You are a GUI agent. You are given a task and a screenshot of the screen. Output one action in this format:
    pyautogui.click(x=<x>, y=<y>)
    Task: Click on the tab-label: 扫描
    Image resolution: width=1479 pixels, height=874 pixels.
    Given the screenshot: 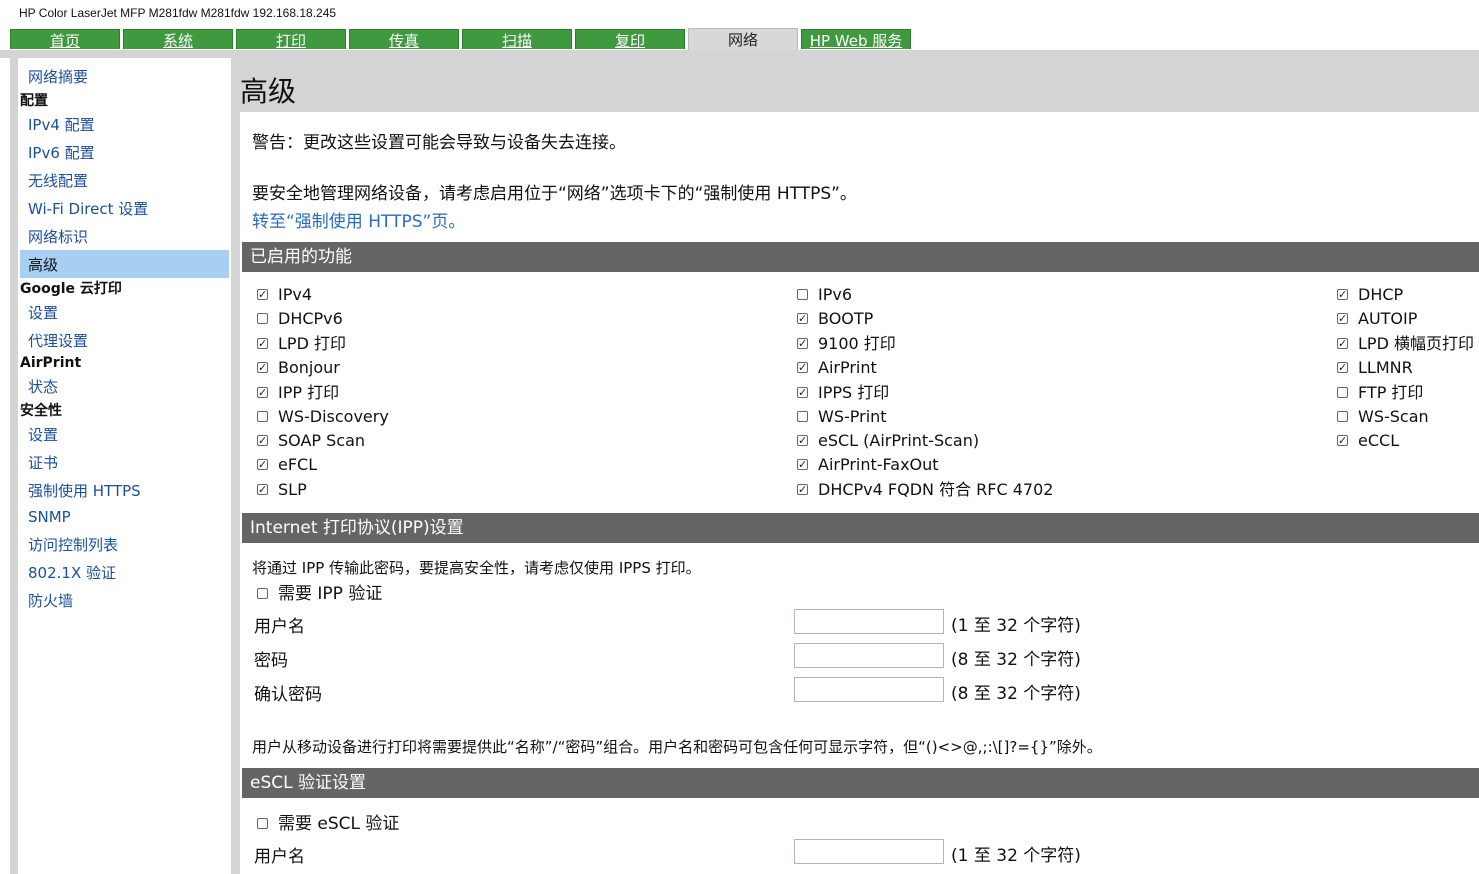 What is the action you would take?
    pyautogui.click(x=516, y=41)
    